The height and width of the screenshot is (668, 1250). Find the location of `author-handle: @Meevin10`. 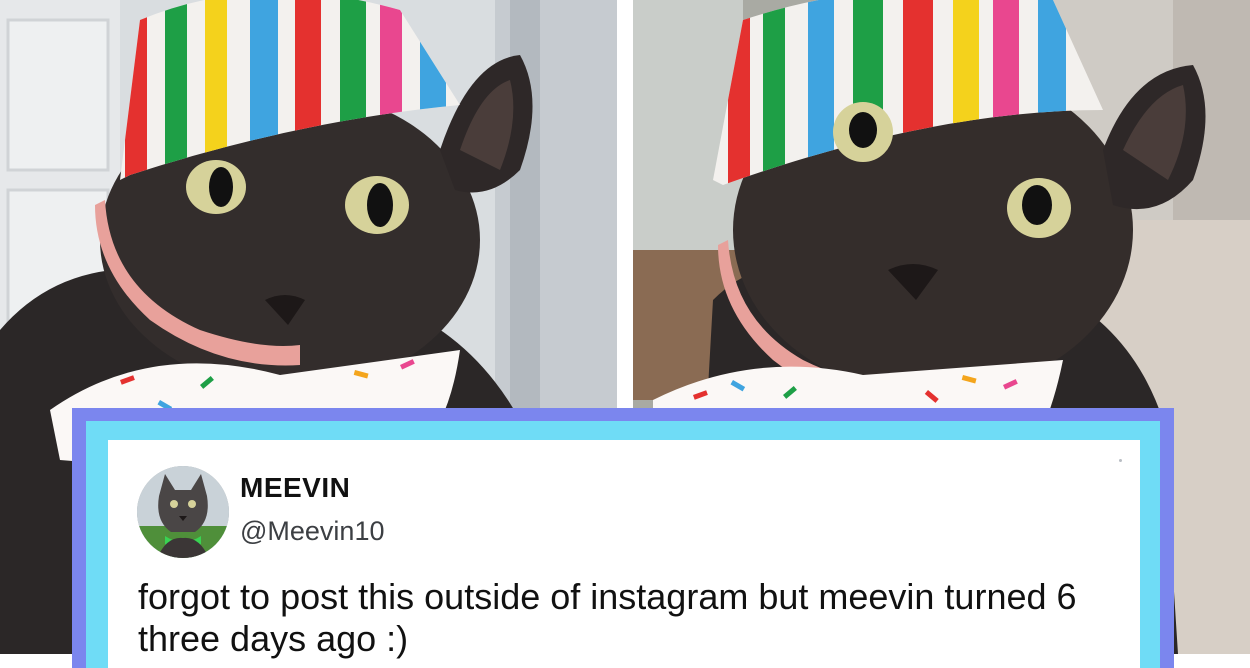

author-handle: @Meevin10 is located at coordinates (312, 531).